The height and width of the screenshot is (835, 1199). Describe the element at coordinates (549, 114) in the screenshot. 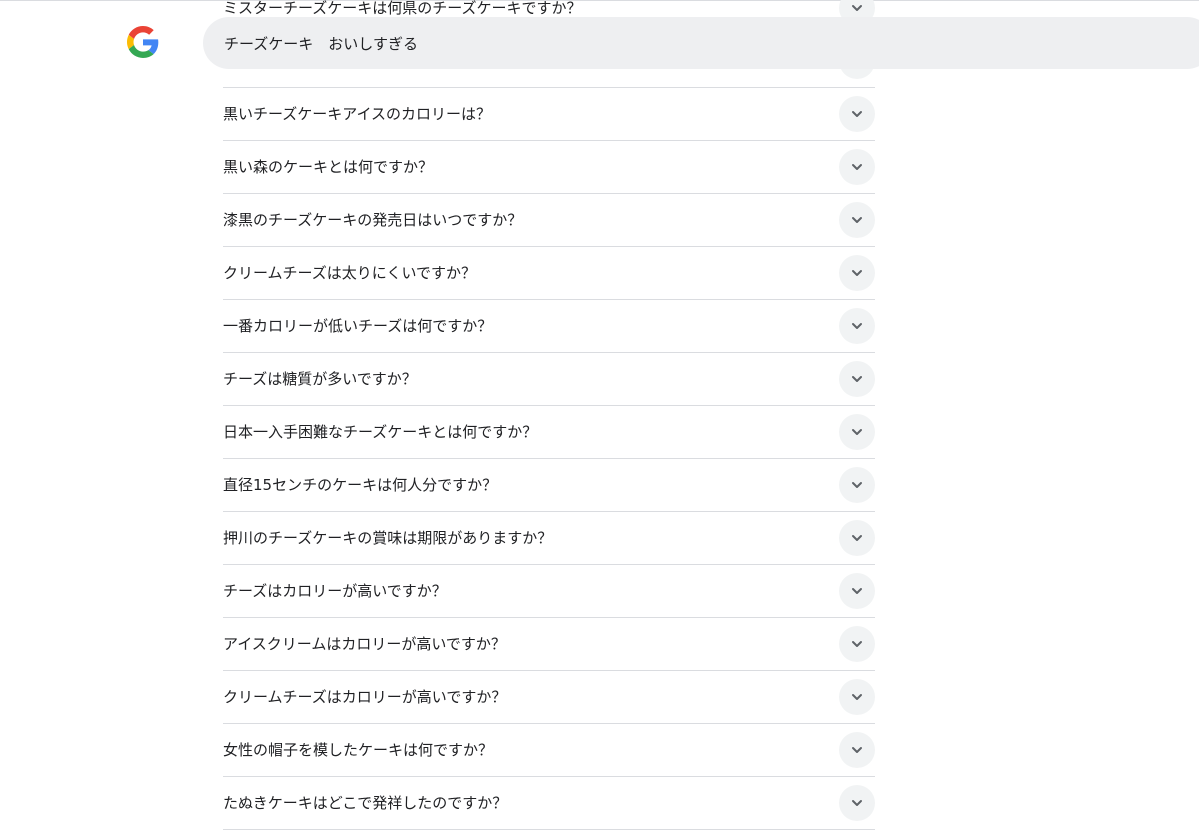

I see `faq-item: 黒いチーズケーキアイスのカロリーは？` at that location.